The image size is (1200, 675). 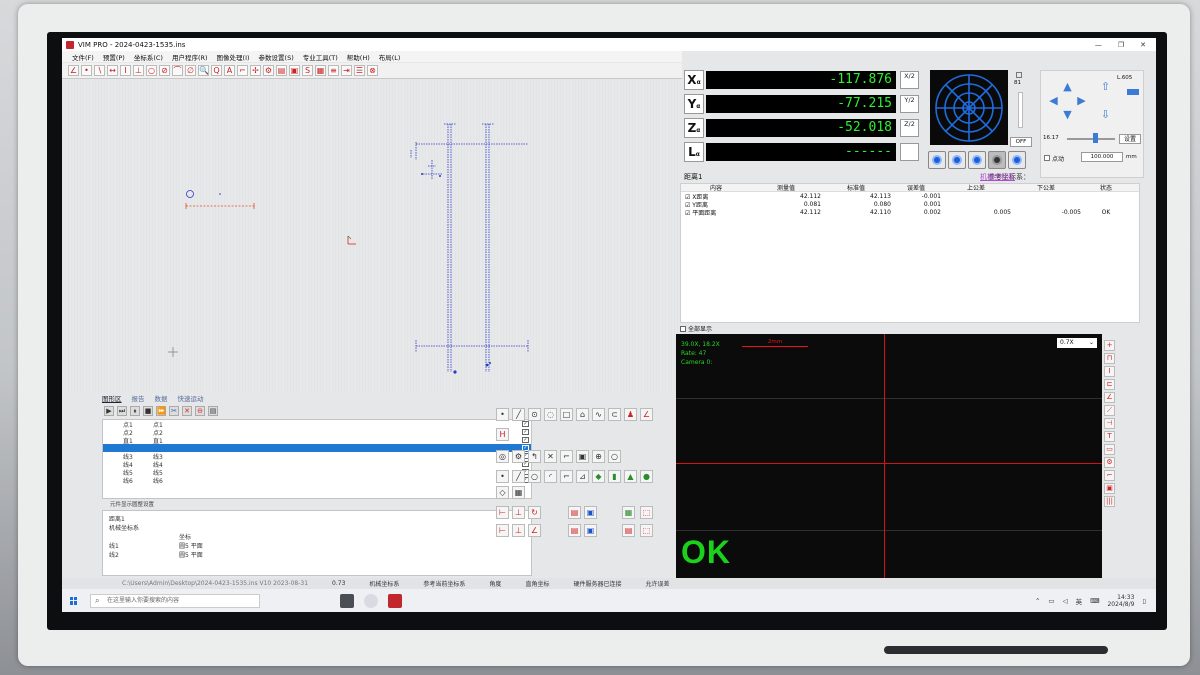 What do you see at coordinates (346, 70) in the screenshot?
I see `export-icon: ⇥` at bounding box center [346, 70].